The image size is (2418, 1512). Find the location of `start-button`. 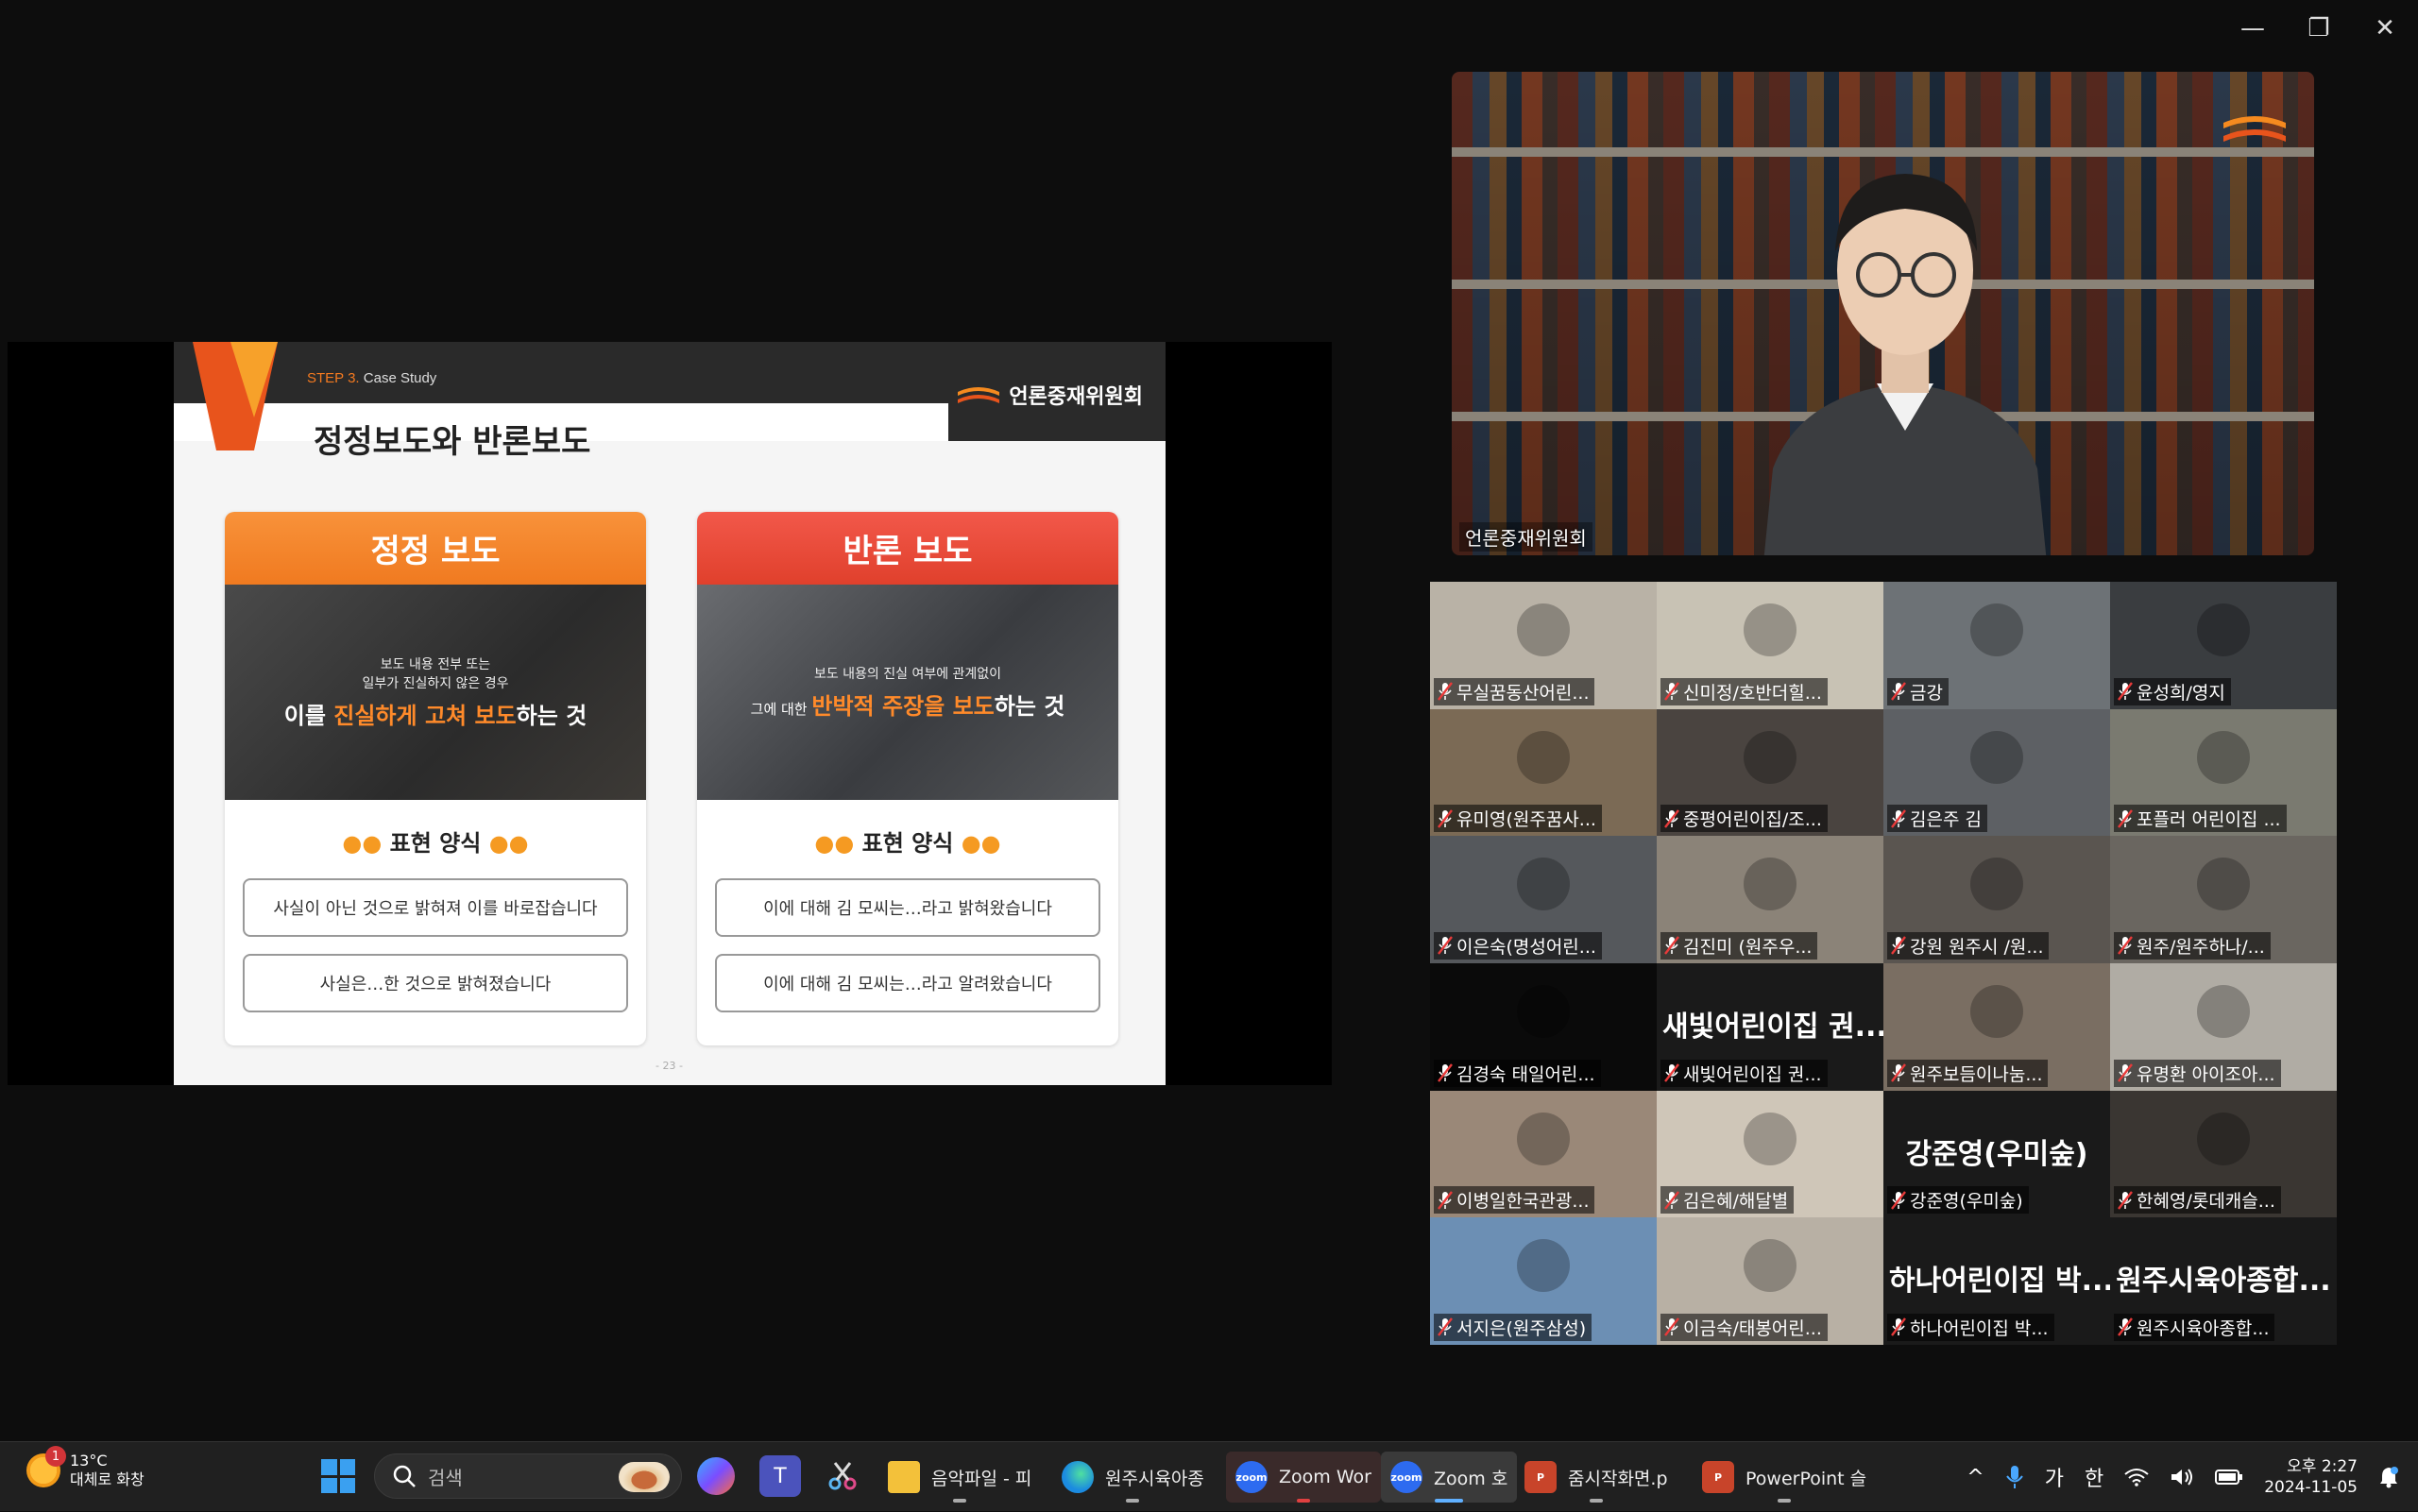

start-button is located at coordinates (338, 1476).